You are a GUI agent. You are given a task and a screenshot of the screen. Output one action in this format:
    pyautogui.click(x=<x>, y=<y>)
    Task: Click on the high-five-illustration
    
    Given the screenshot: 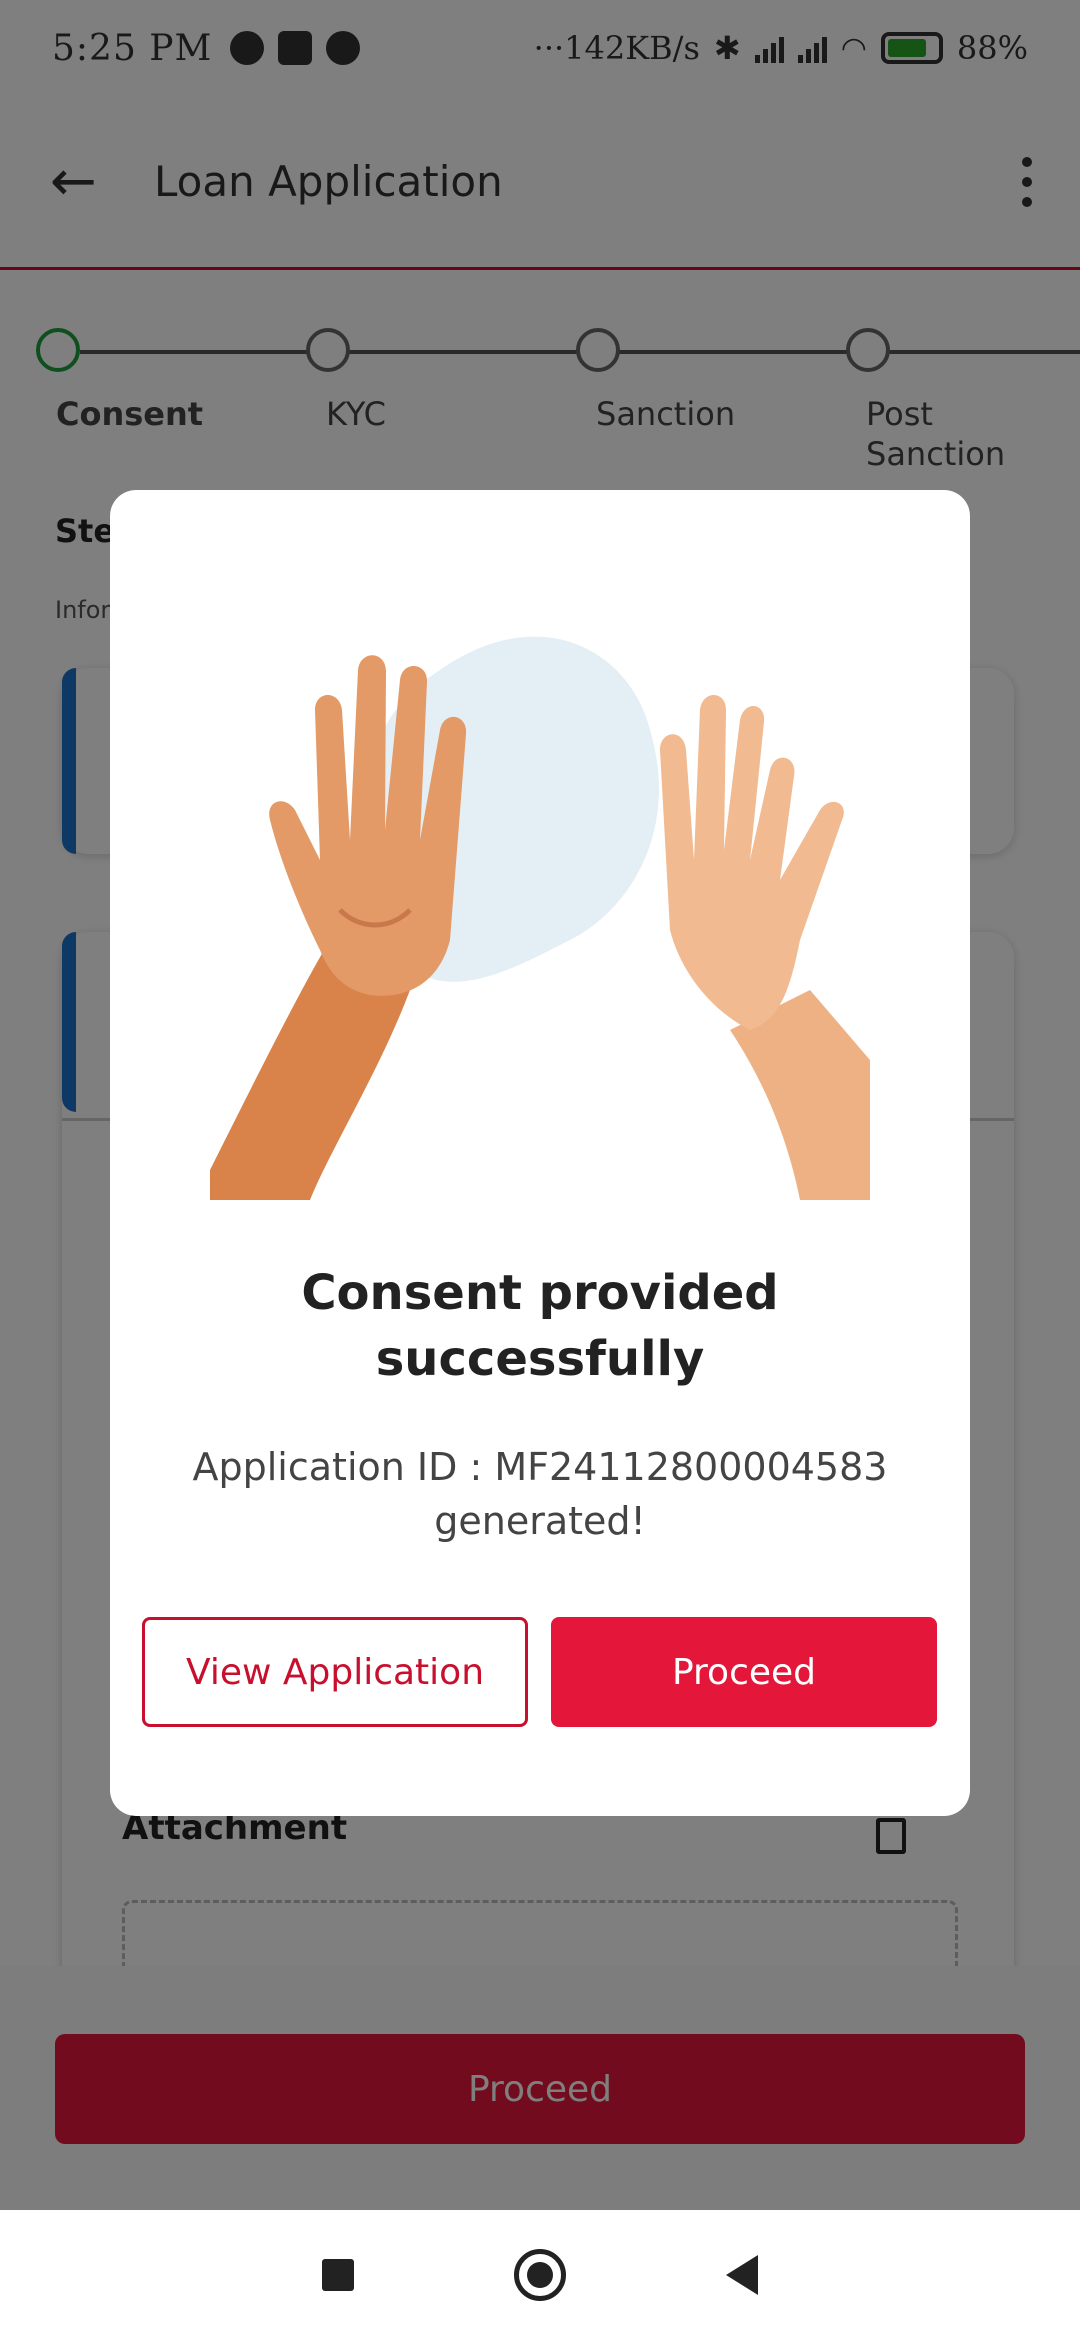 What is the action you would take?
    pyautogui.click(x=540, y=918)
    